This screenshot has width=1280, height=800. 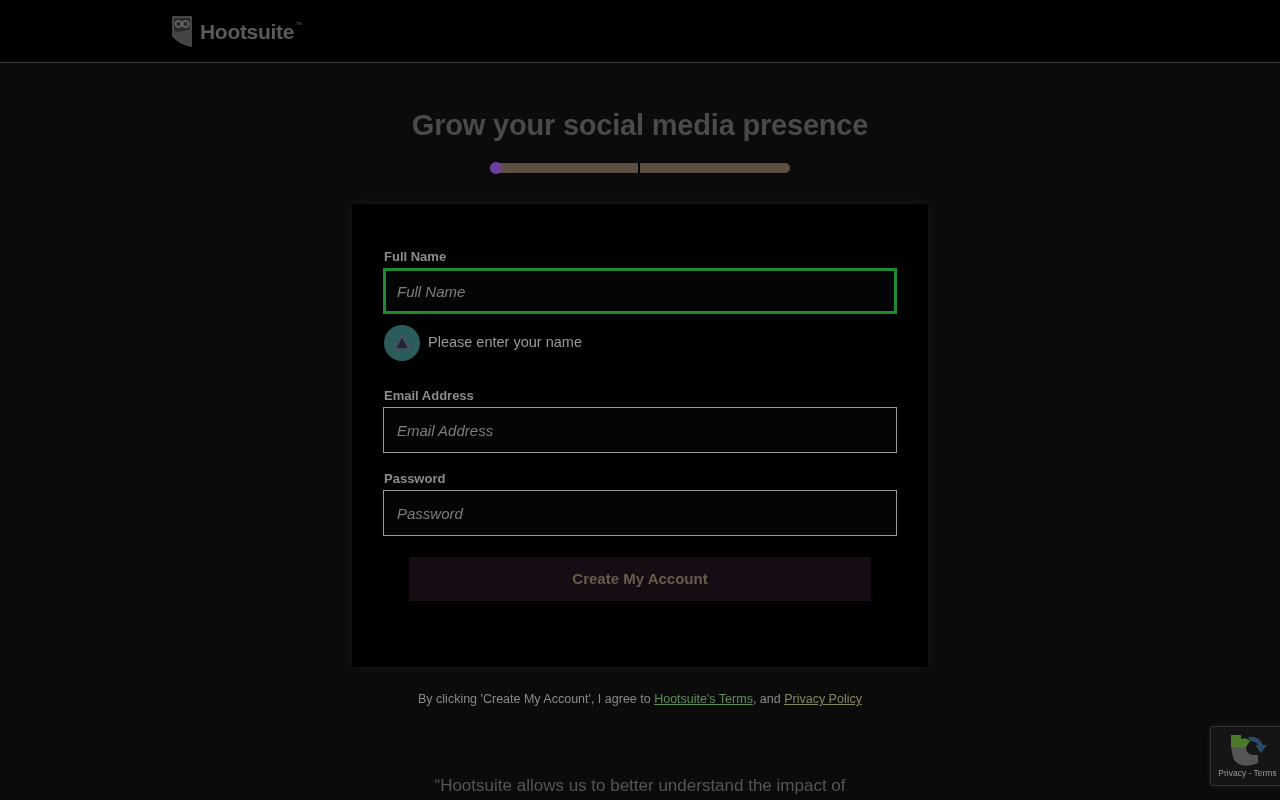 I want to click on privacy-link: Privacy Policy, so click(x=823, y=699).